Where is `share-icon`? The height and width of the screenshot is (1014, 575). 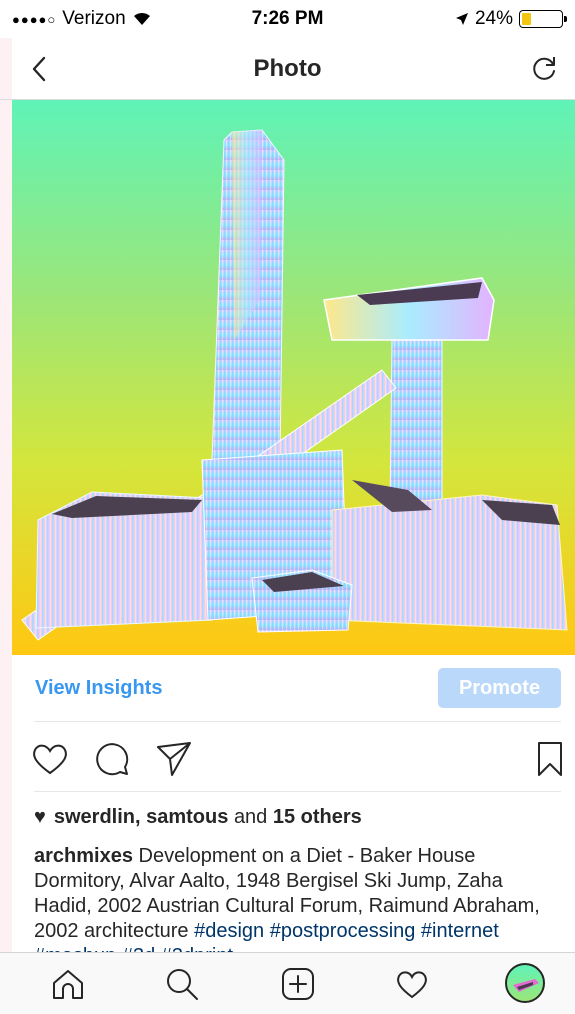
share-icon is located at coordinates (174, 759).